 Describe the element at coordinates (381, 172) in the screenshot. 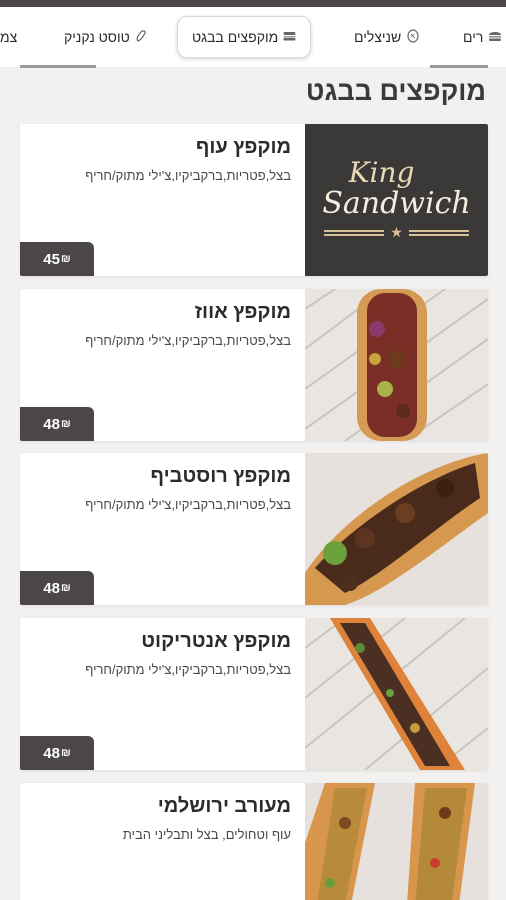

I see `logo-line1: King` at that location.